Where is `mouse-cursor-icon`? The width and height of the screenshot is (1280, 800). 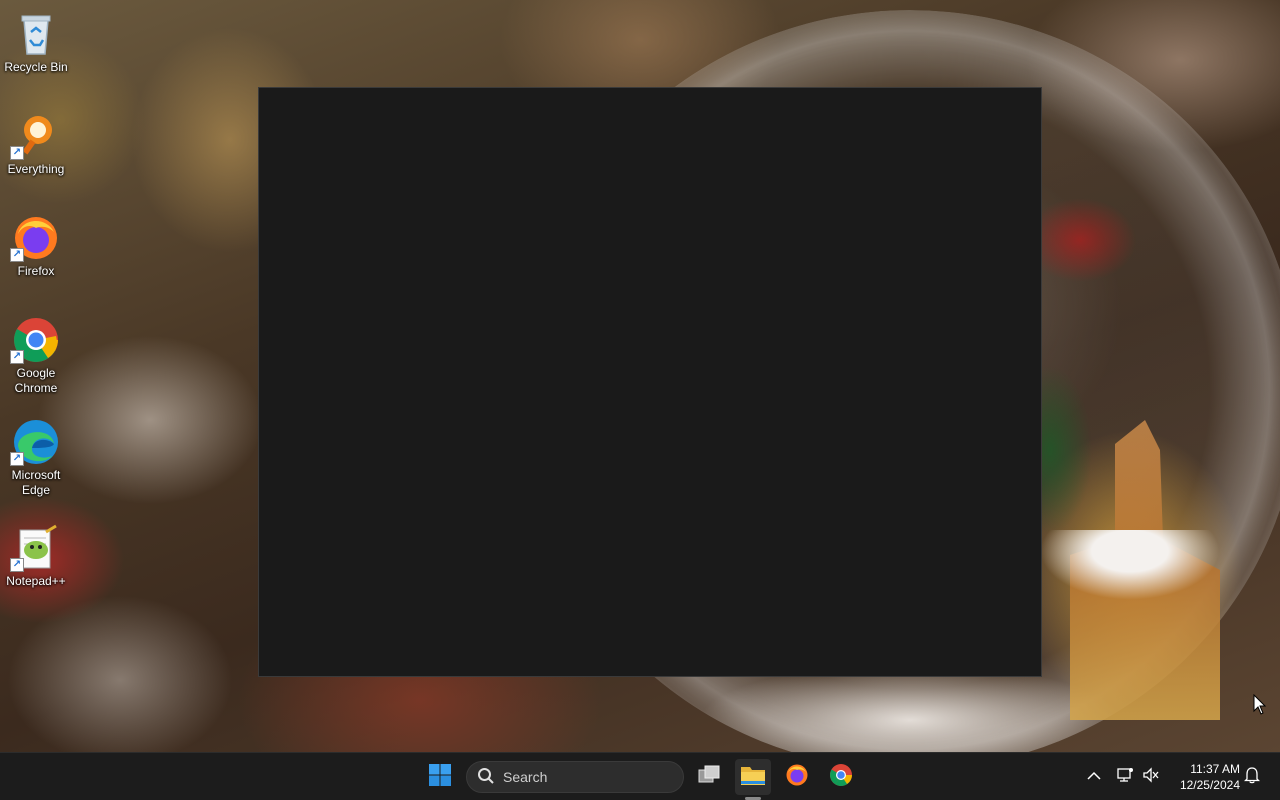 mouse-cursor-icon is located at coordinates (1260, 707).